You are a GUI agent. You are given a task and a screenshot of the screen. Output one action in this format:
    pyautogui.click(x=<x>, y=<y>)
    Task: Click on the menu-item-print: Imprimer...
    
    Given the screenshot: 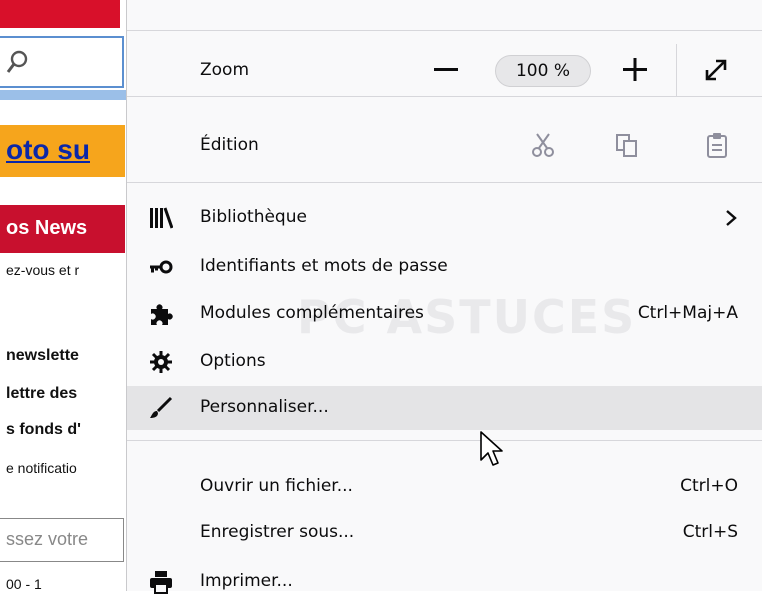 What is the action you would take?
    pyautogui.click(x=444, y=582)
    